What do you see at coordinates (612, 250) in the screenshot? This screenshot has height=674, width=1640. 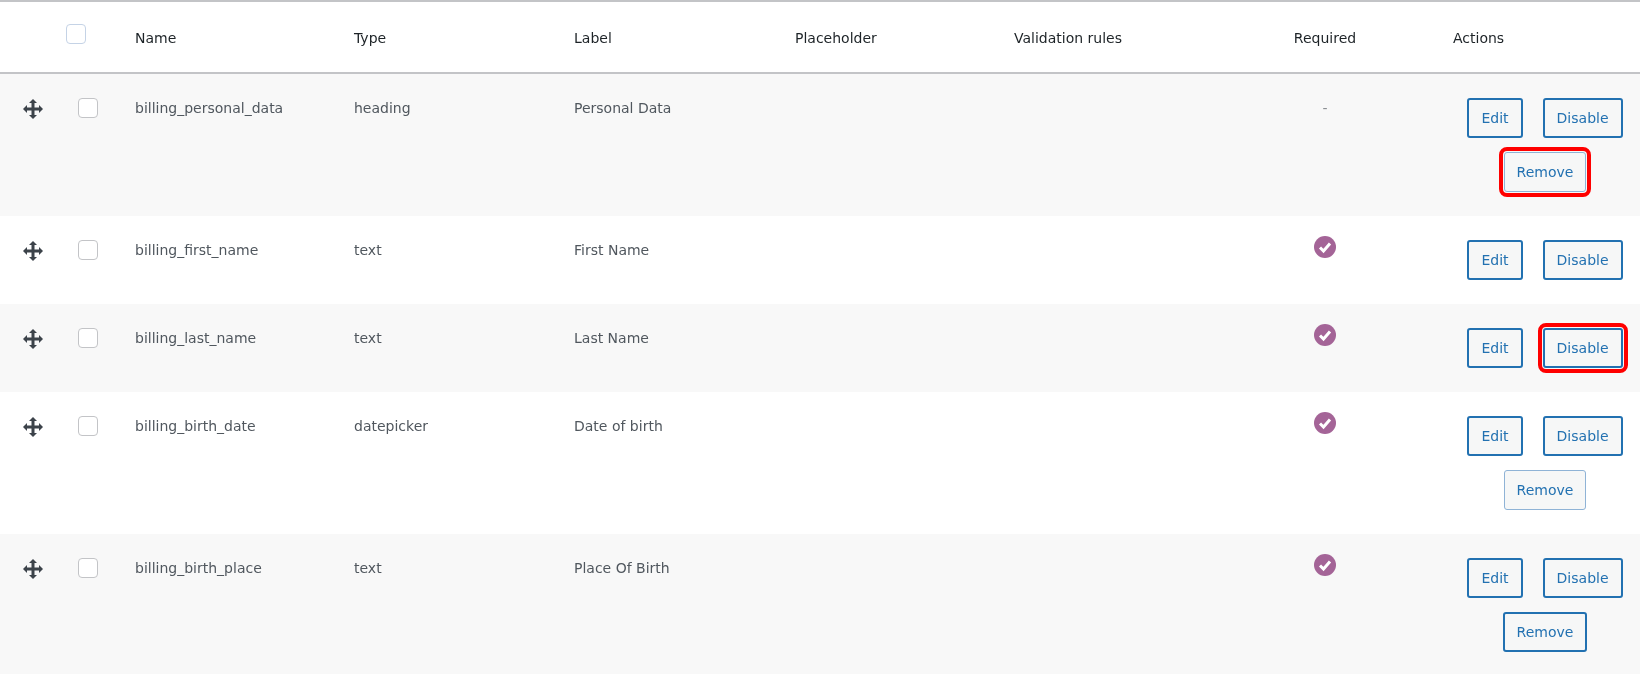 I see `field-label: First Name` at bounding box center [612, 250].